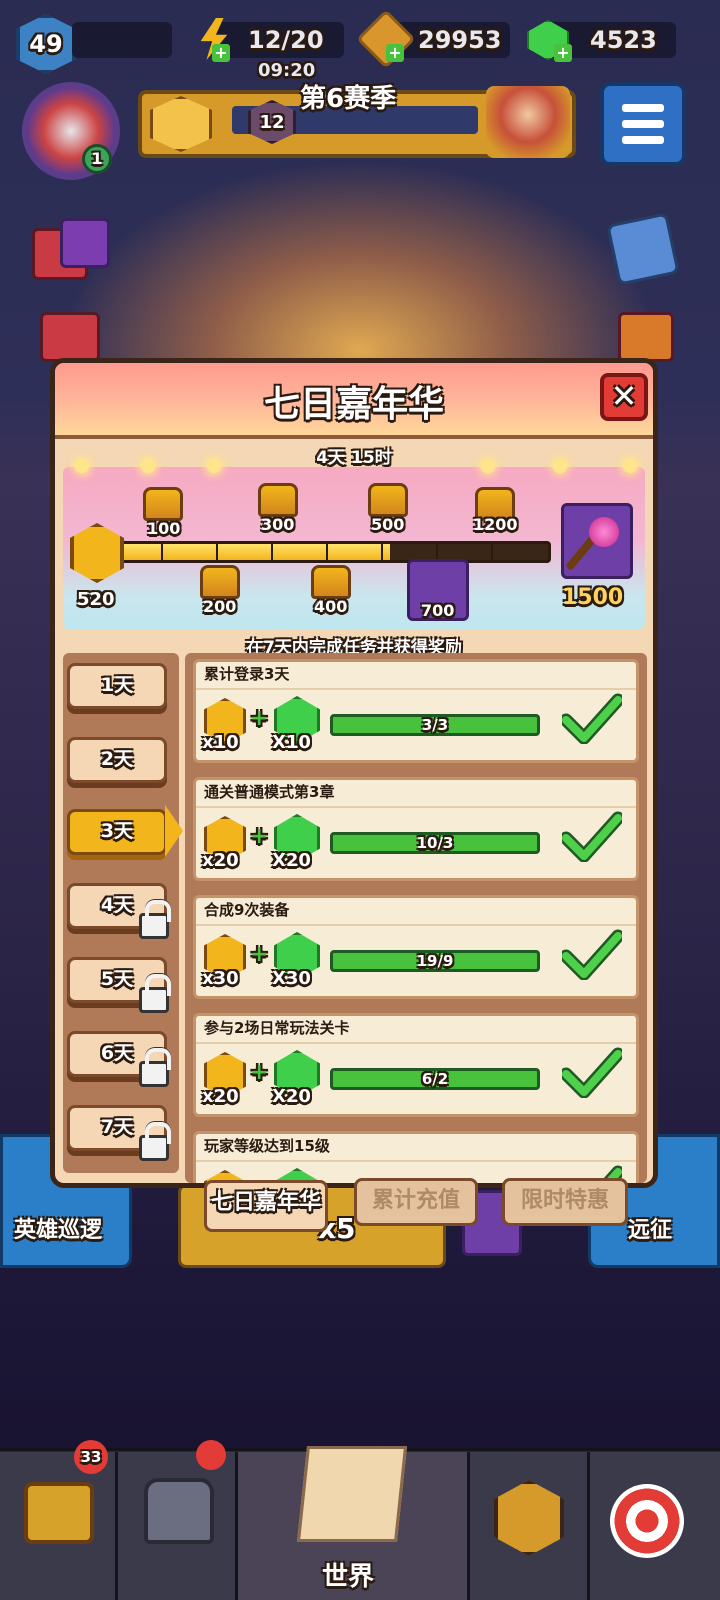 The height and width of the screenshot is (1600, 720). I want to click on gift-box-purple-icon, so click(85, 243).